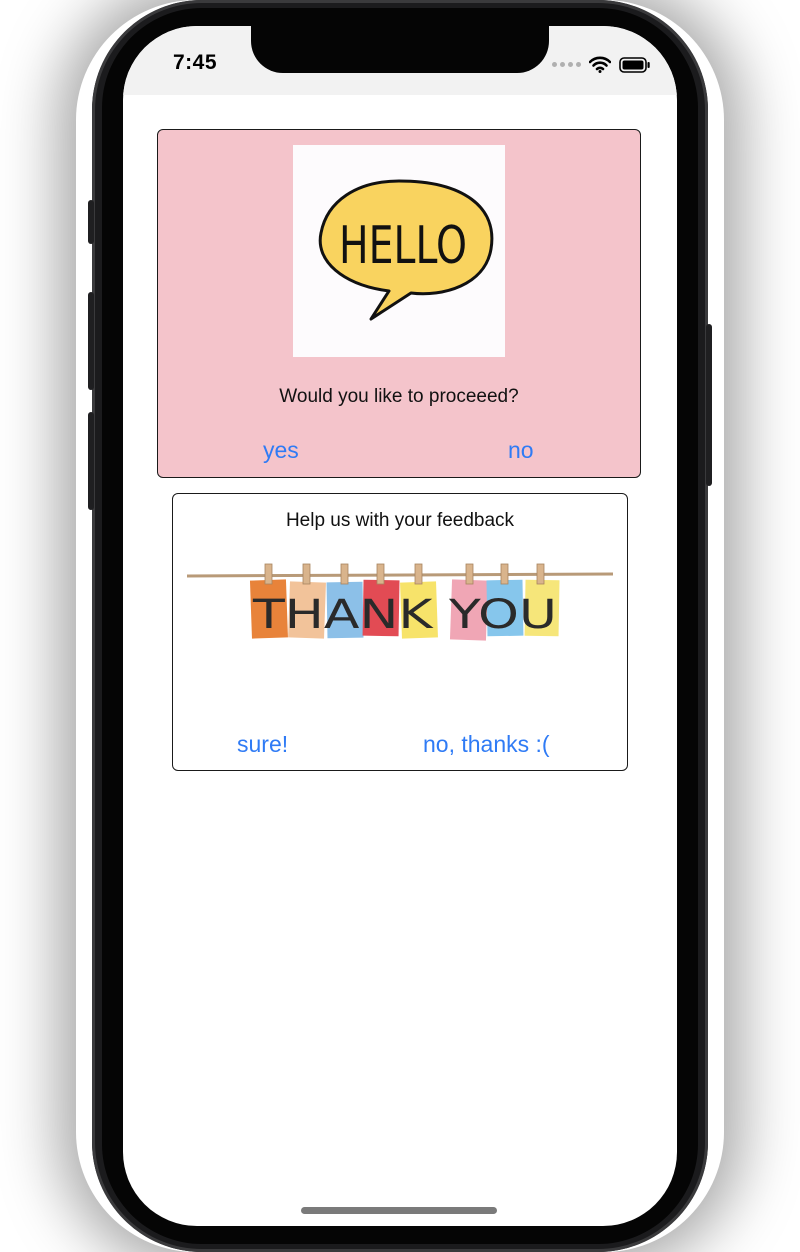  What do you see at coordinates (400, 520) in the screenshot?
I see `feedback-title: Help us with your feedback` at bounding box center [400, 520].